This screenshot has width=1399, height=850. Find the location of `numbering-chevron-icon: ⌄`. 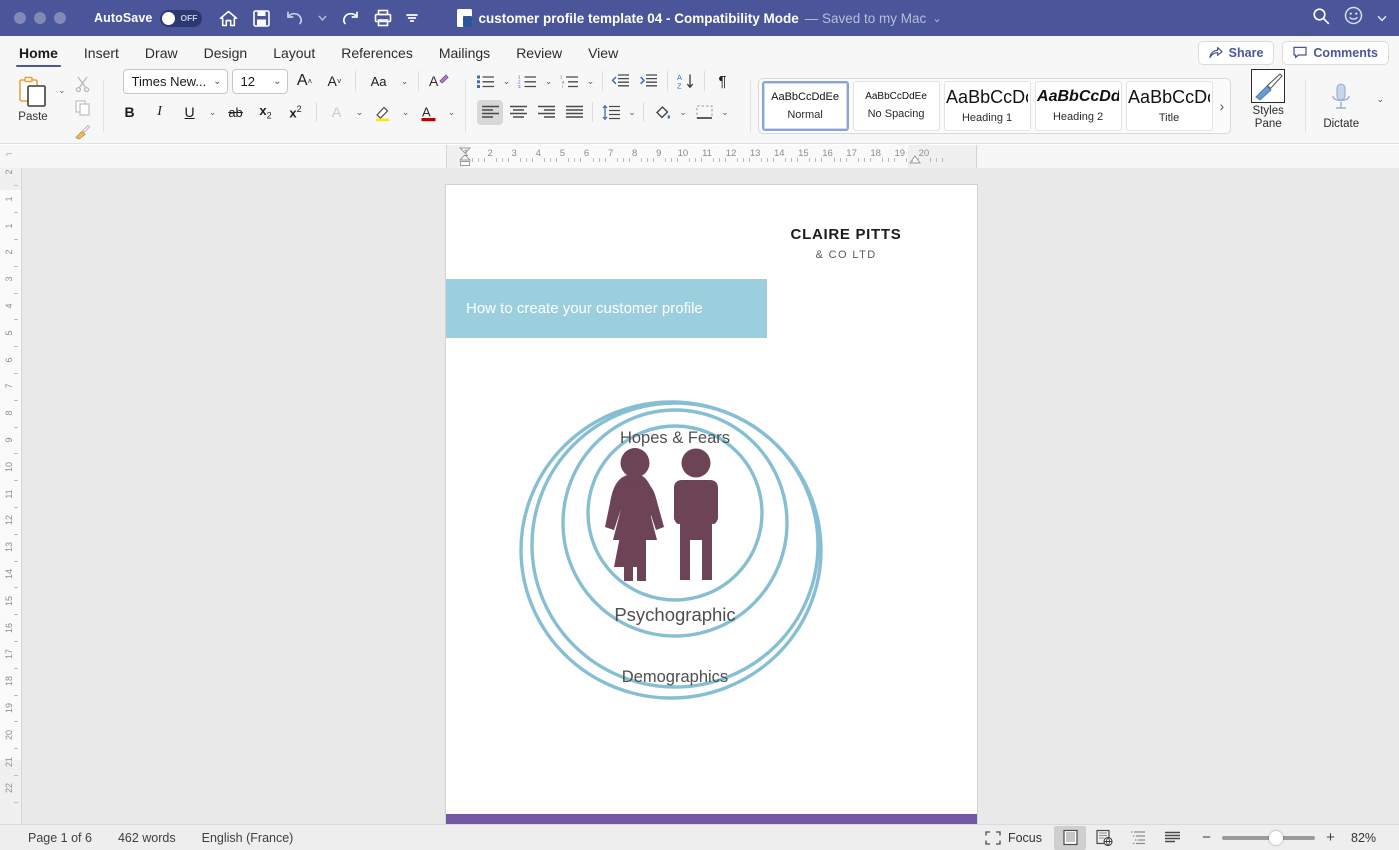

numbering-chevron-icon: ⌄ is located at coordinates (549, 81).